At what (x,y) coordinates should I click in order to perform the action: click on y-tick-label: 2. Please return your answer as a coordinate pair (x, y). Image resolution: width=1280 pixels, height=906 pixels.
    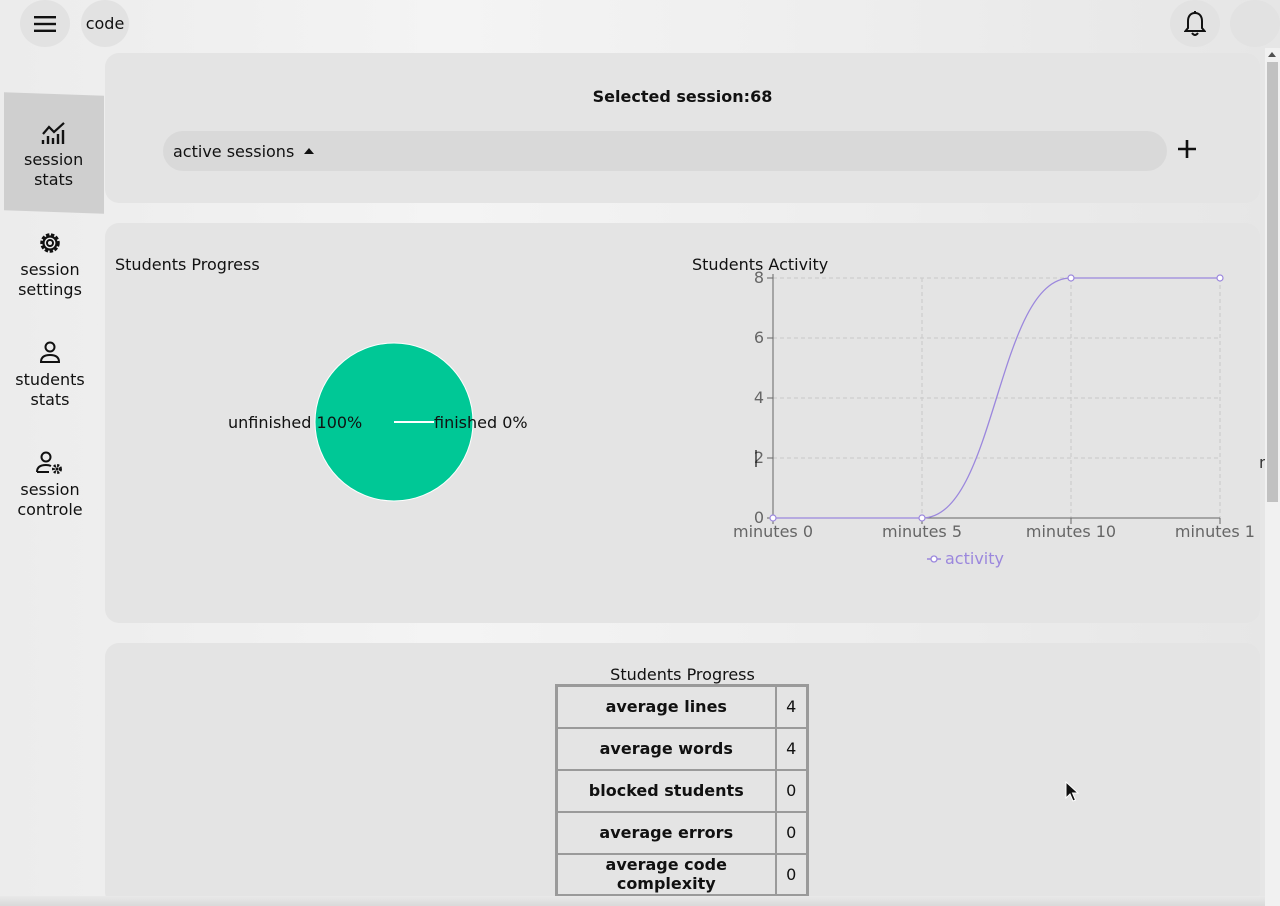
    Looking at the image, I should click on (759, 457).